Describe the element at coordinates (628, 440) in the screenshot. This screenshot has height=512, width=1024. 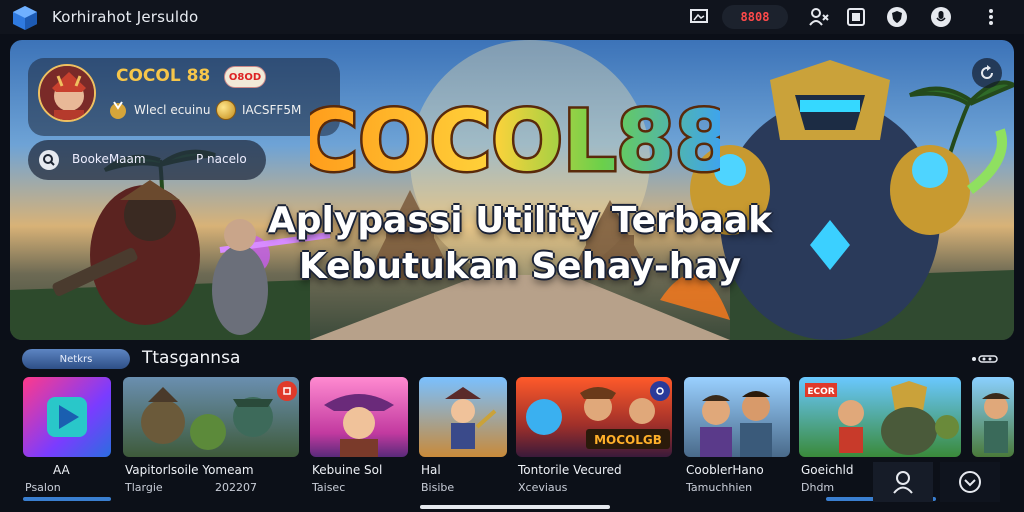
I see `svg-text: MOCOLGB` at that location.